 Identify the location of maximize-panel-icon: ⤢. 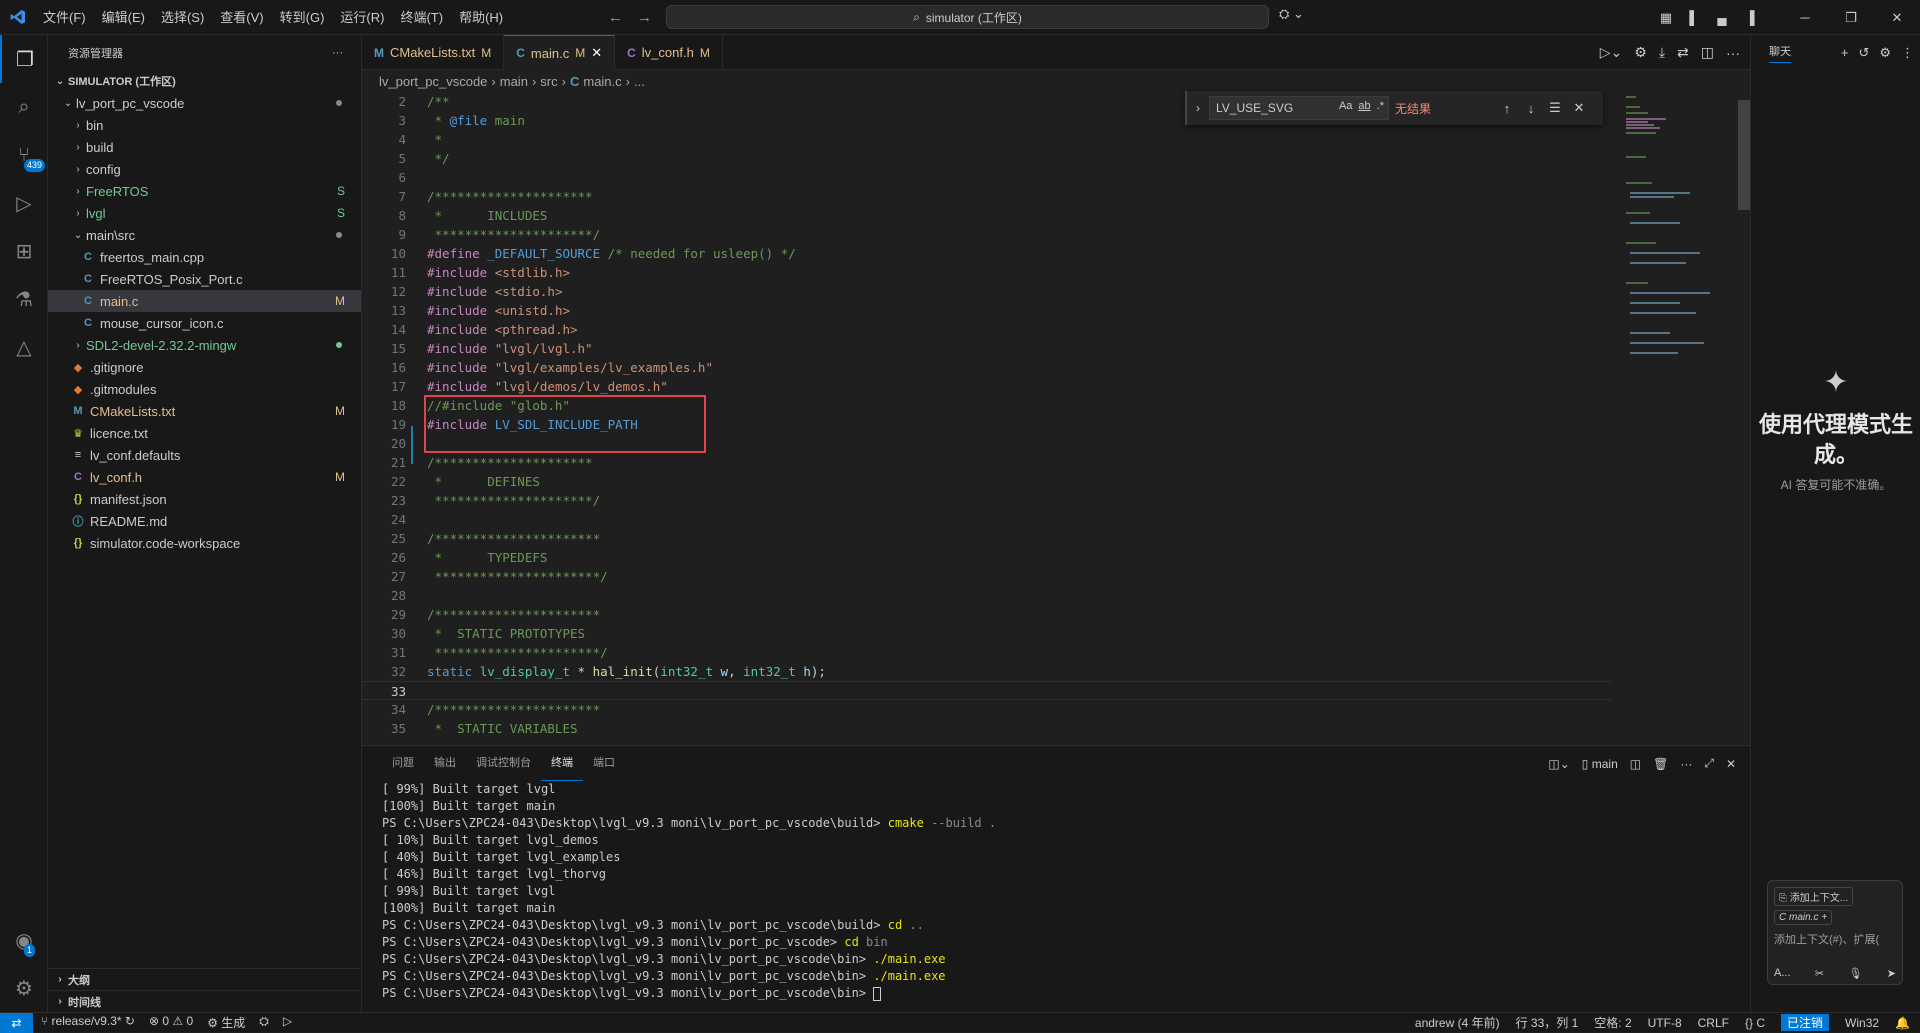
(1709, 763).